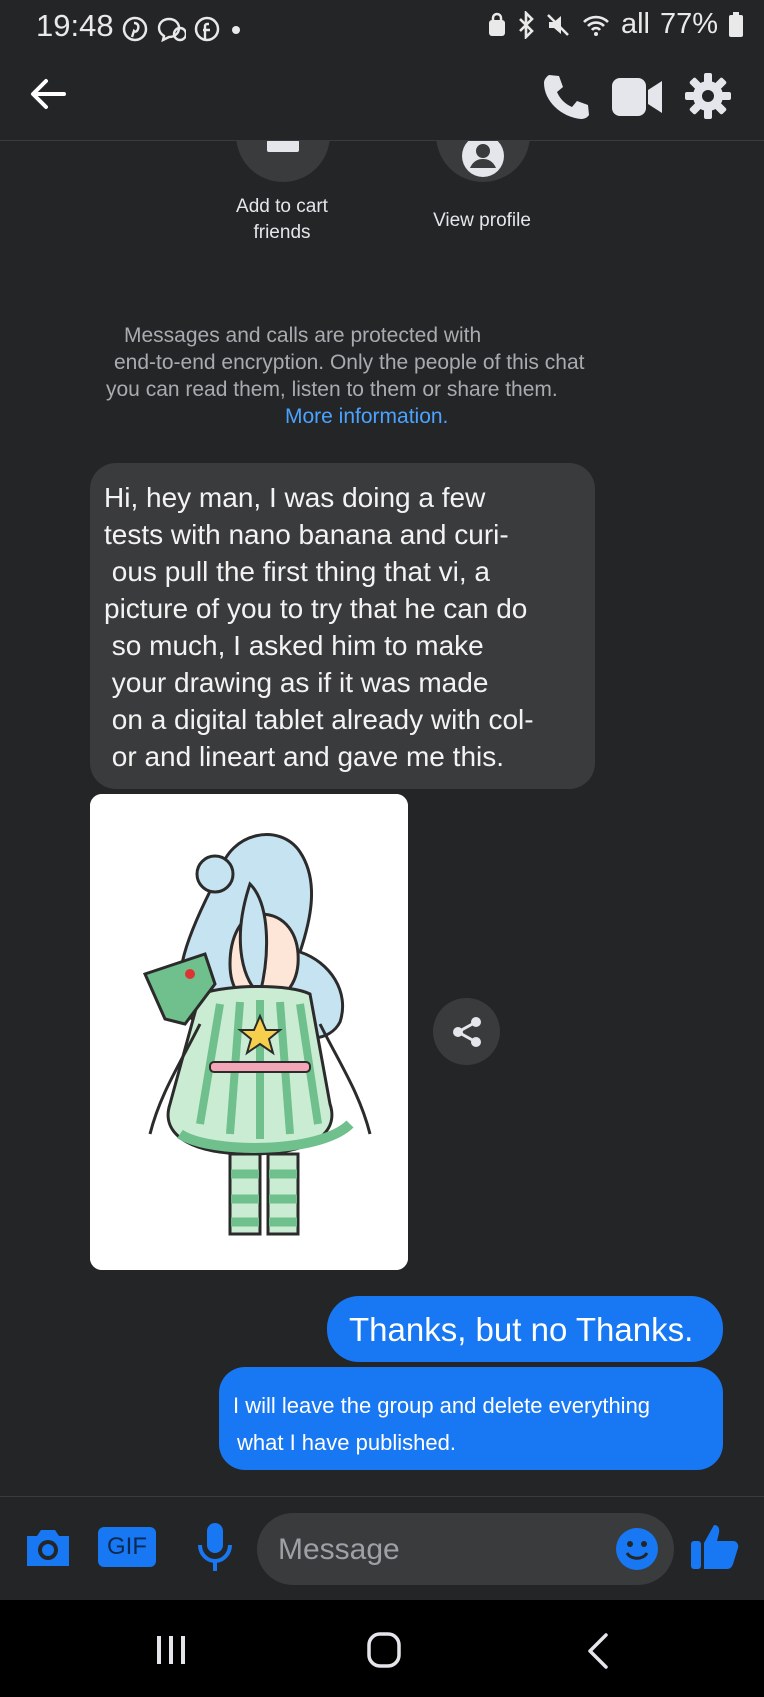 The height and width of the screenshot is (1697, 764). Describe the element at coordinates (207, 29) in the screenshot. I see `facebook-icon` at that location.